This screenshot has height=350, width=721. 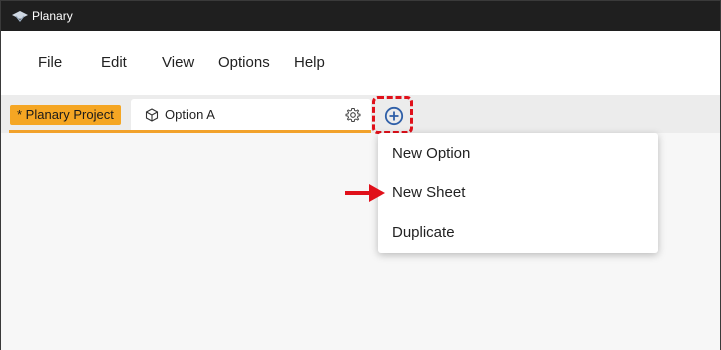 I want to click on tab-option-a-label: Option A, so click(x=190, y=114).